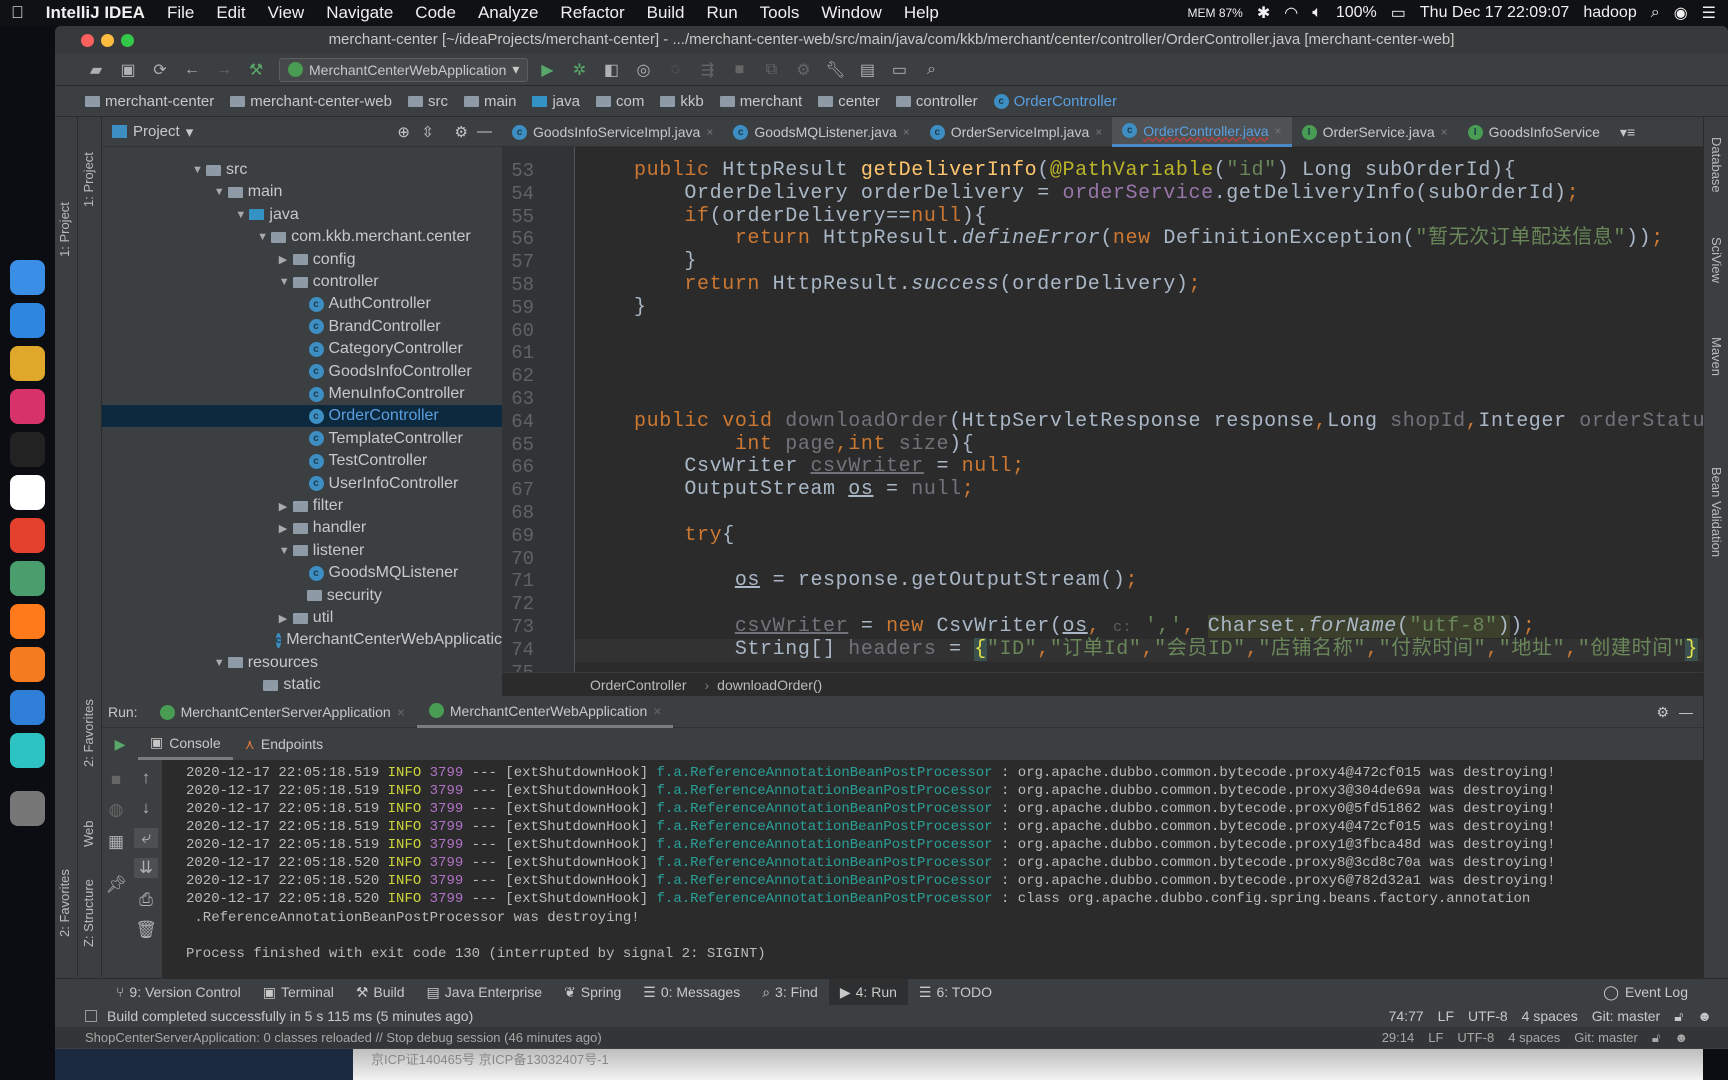 The width and height of the screenshot is (1728, 1080). I want to click on tree-item: c CategoryController, so click(302, 349).